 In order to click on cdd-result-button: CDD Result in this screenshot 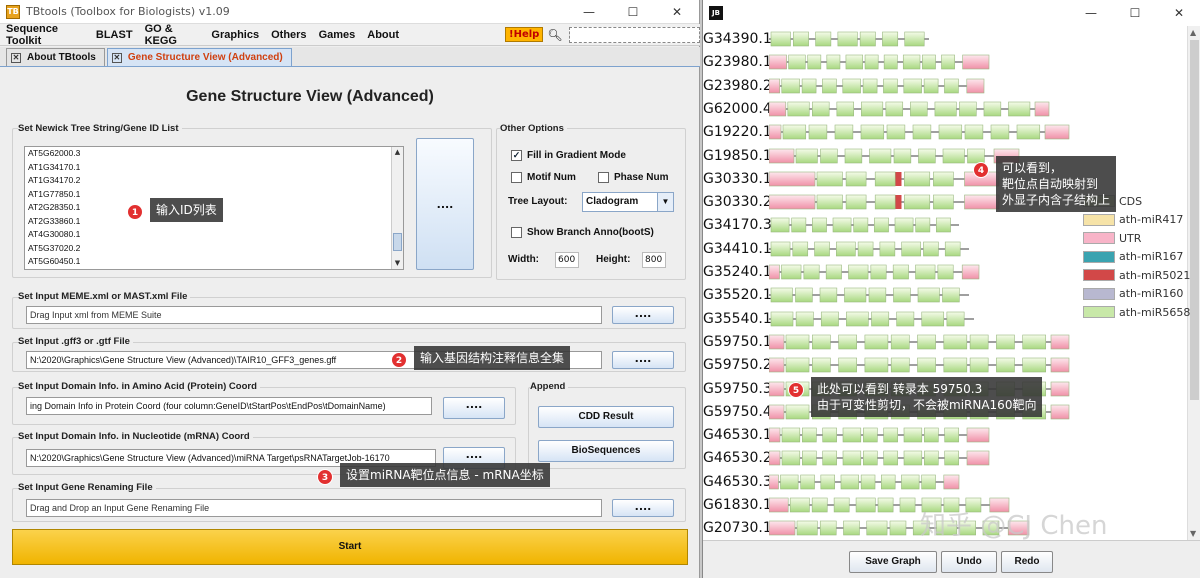, I will do `click(606, 417)`.